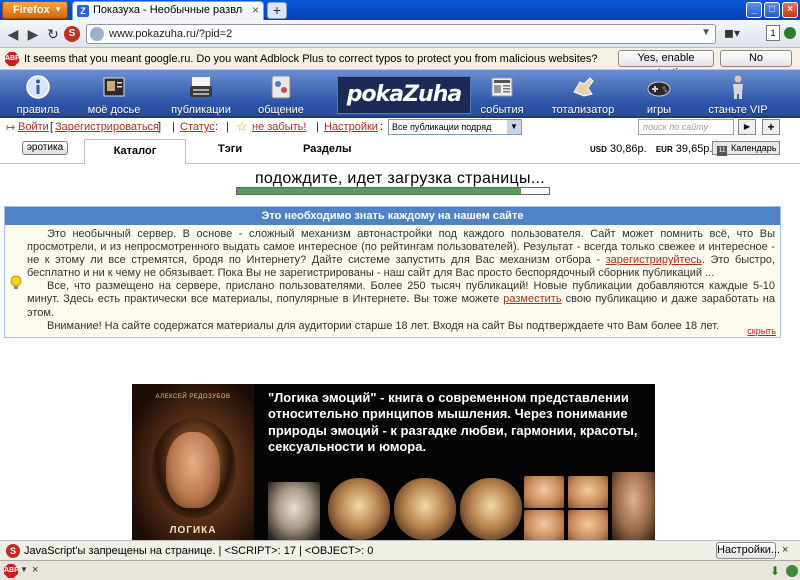 The image size is (800, 580). What do you see at coordinates (747, 127) in the screenshot?
I see `search-go-button: ▶` at bounding box center [747, 127].